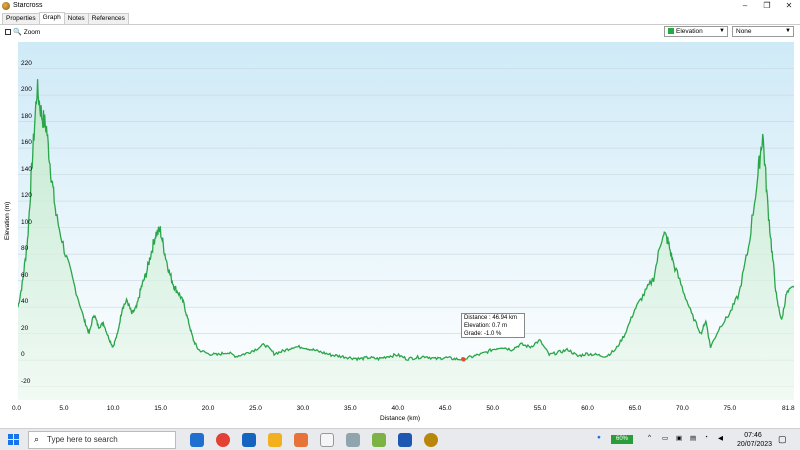  Describe the element at coordinates (26, 63) in the screenshot. I see `y-tick-label: 220` at that location.